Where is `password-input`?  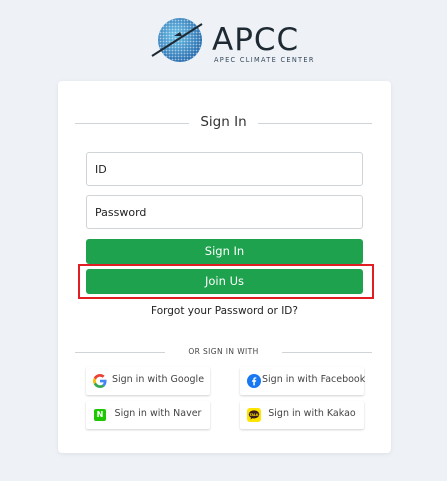 password-input is located at coordinates (224, 212).